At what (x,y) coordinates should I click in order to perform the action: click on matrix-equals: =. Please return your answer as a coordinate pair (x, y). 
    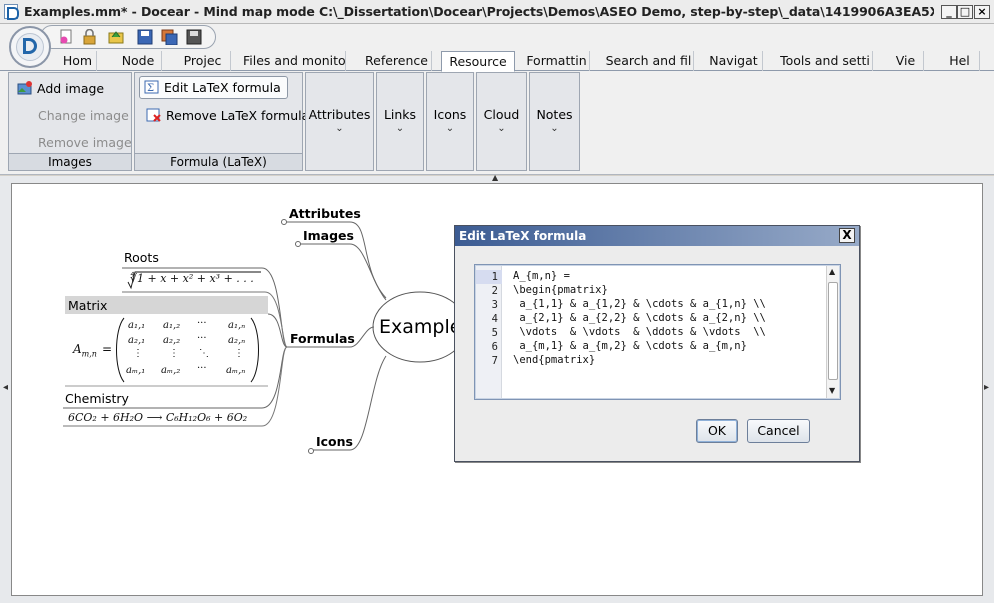
    Looking at the image, I should click on (107, 349).